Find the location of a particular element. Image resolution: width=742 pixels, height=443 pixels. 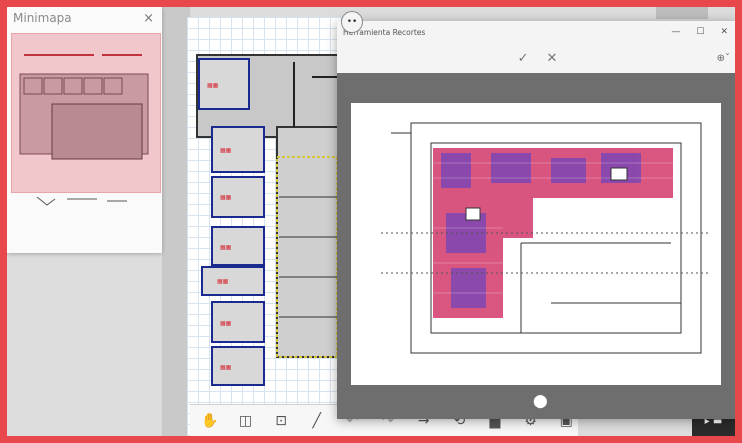

pen-icon: ╱ is located at coordinates (317, 421).